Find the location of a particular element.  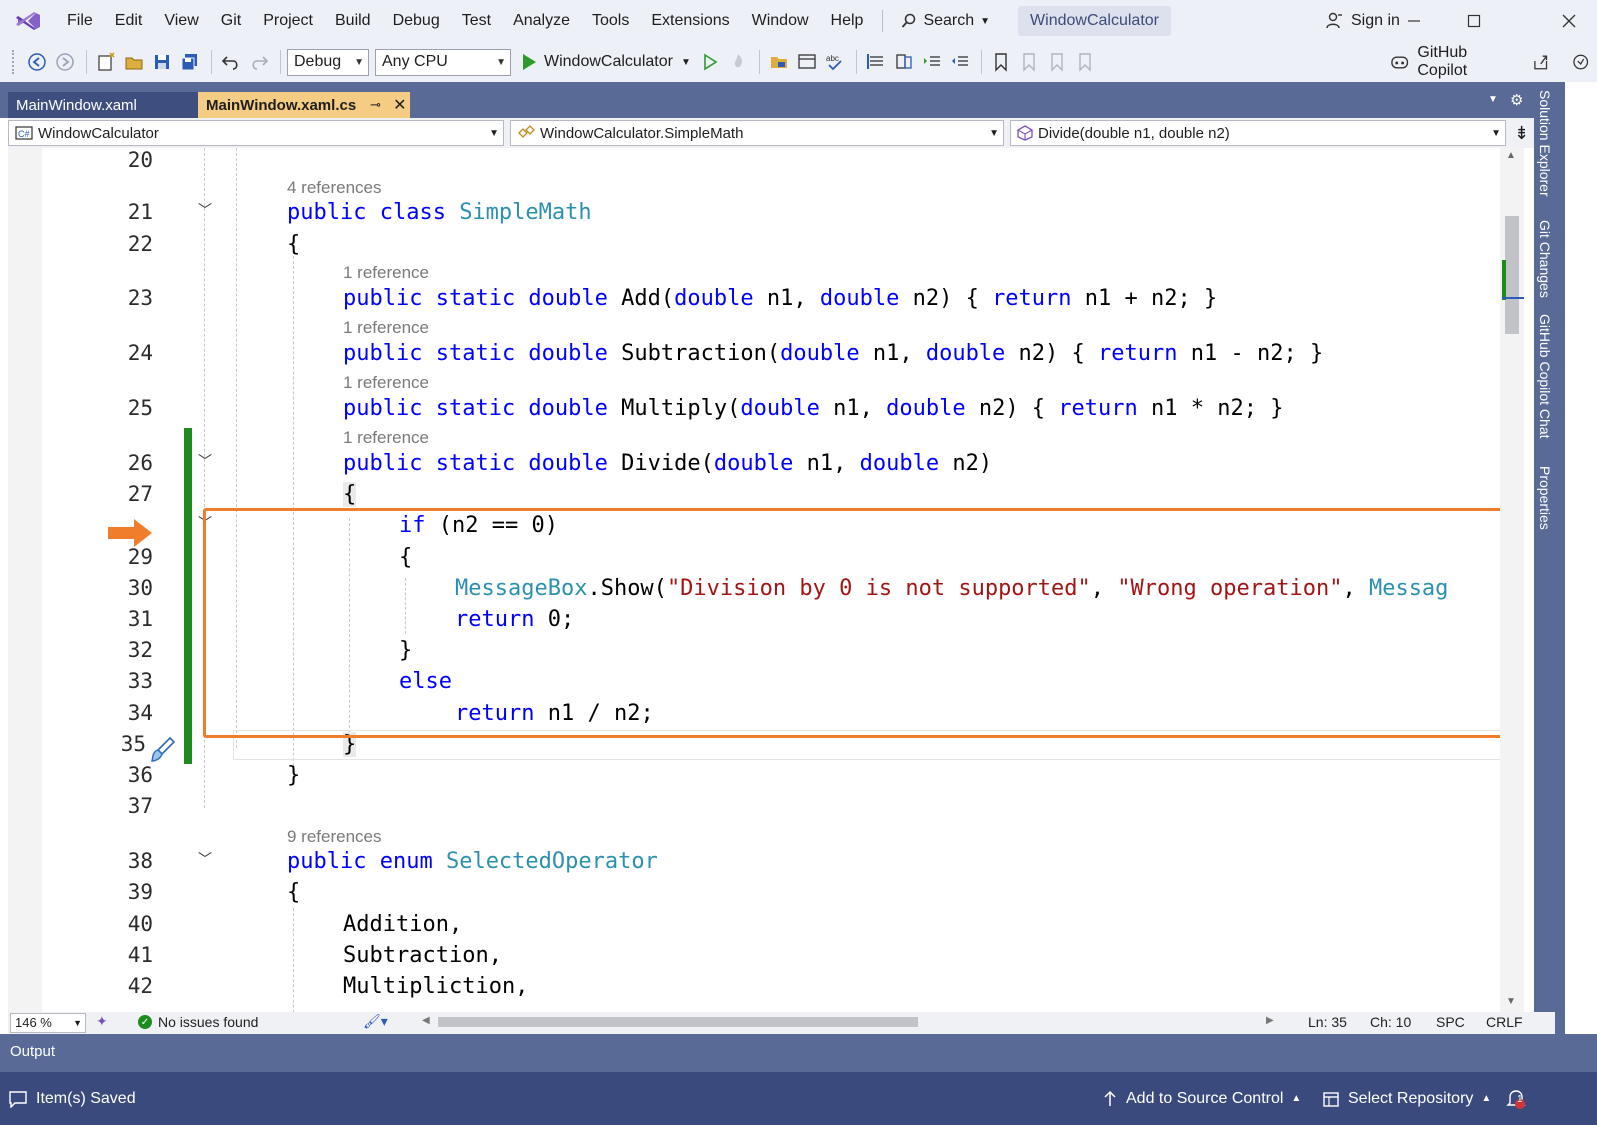

save-all-button is located at coordinates (190, 62).